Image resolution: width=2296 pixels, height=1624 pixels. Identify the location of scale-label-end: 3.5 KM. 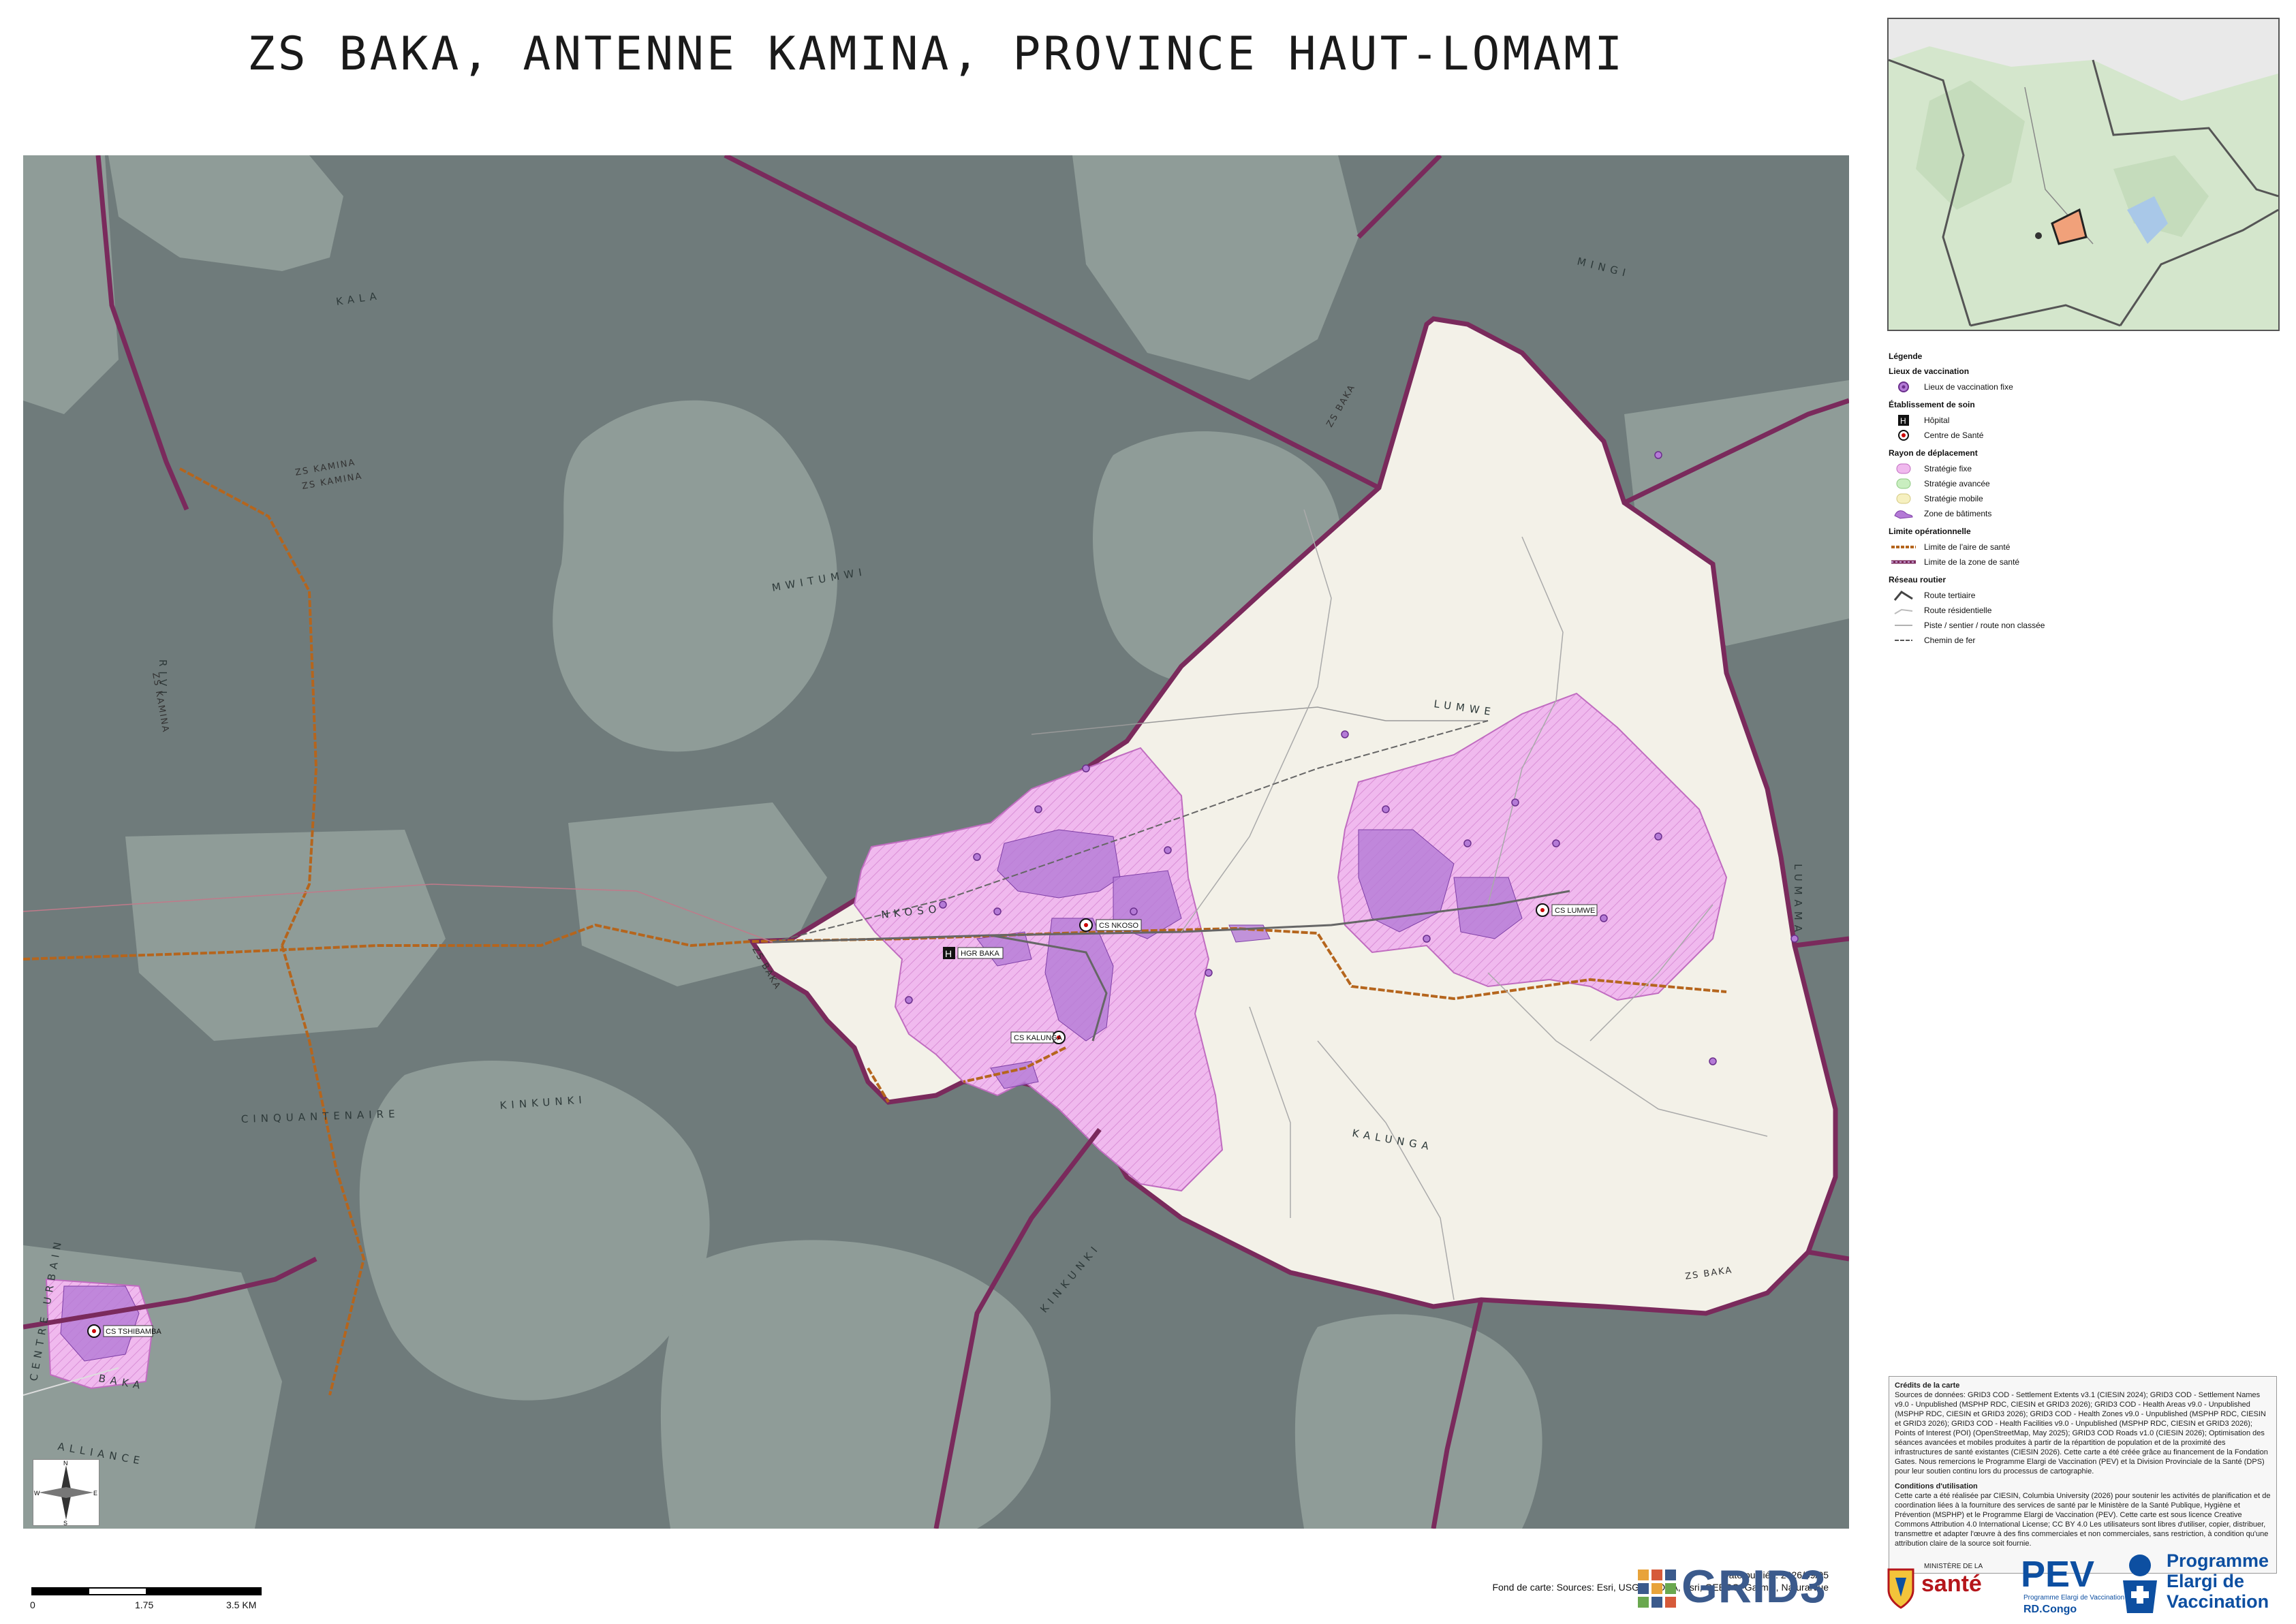
(242, 1604).